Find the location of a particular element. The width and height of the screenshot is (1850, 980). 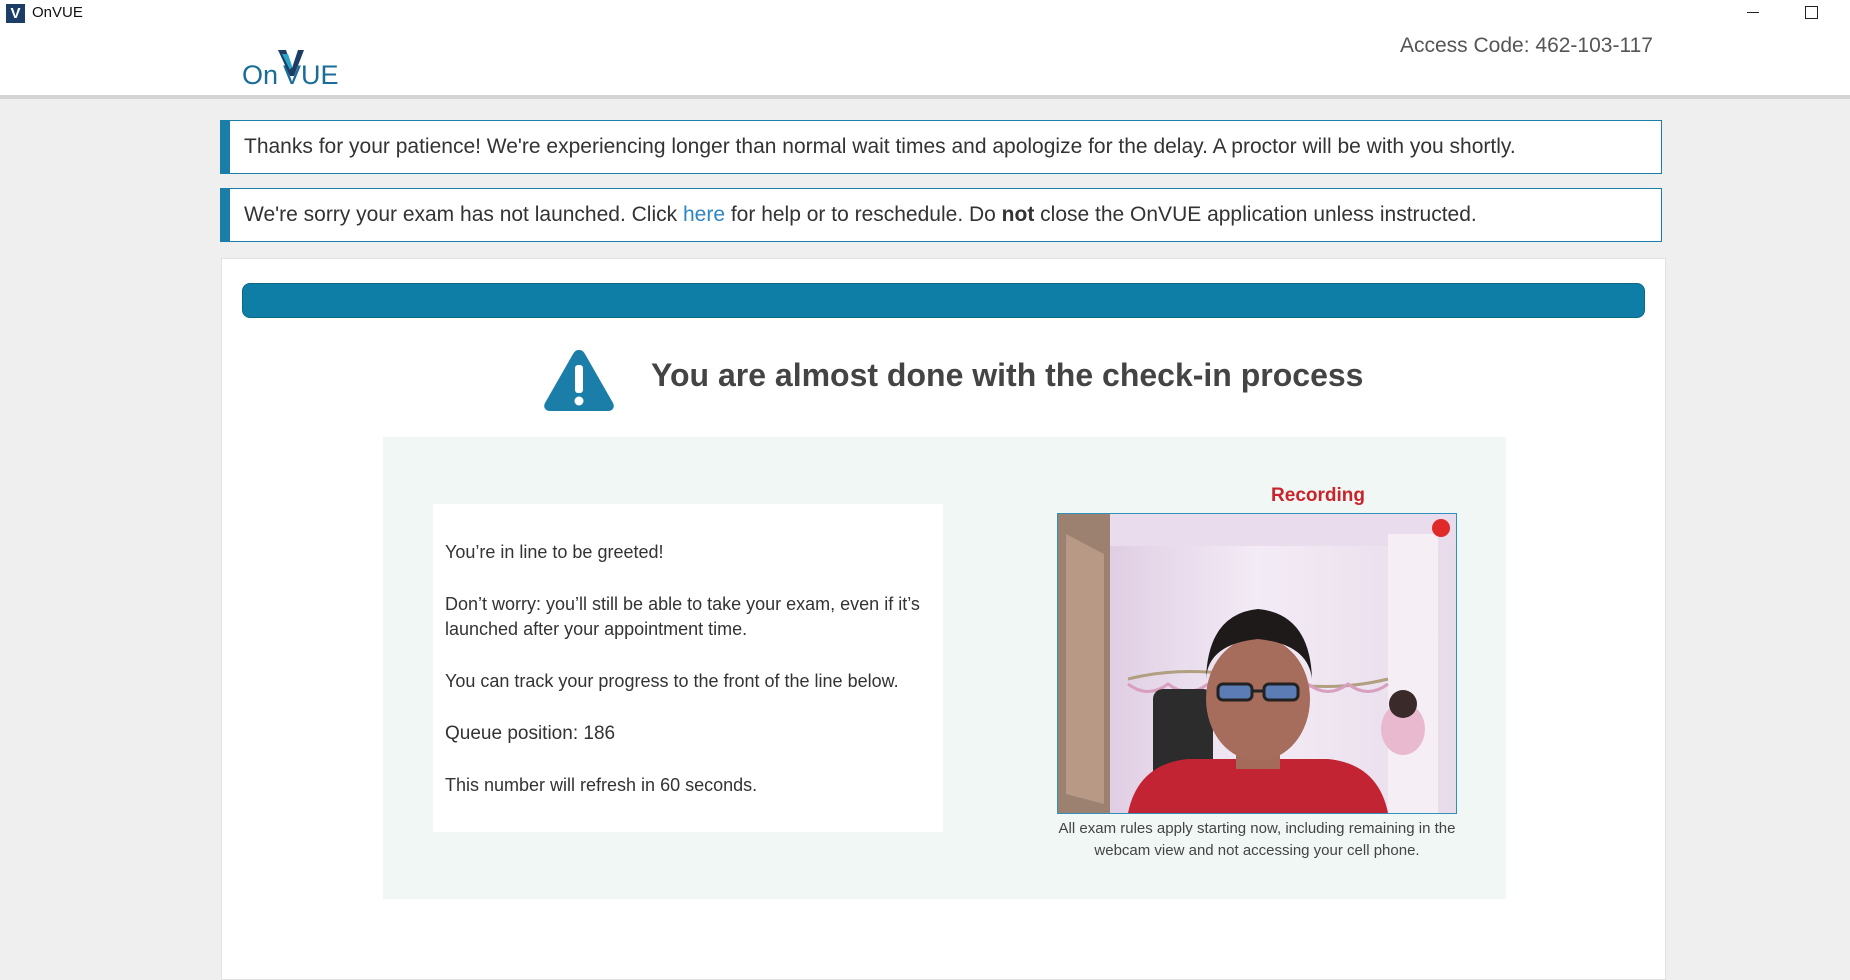

access-code: Access Code: 462-103-117 is located at coordinates (1526, 45).